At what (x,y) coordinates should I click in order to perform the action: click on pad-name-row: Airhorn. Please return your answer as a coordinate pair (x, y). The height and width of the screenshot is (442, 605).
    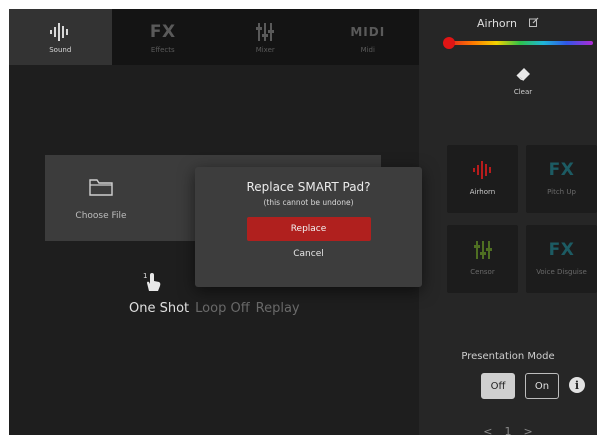
    Looking at the image, I should click on (508, 23).